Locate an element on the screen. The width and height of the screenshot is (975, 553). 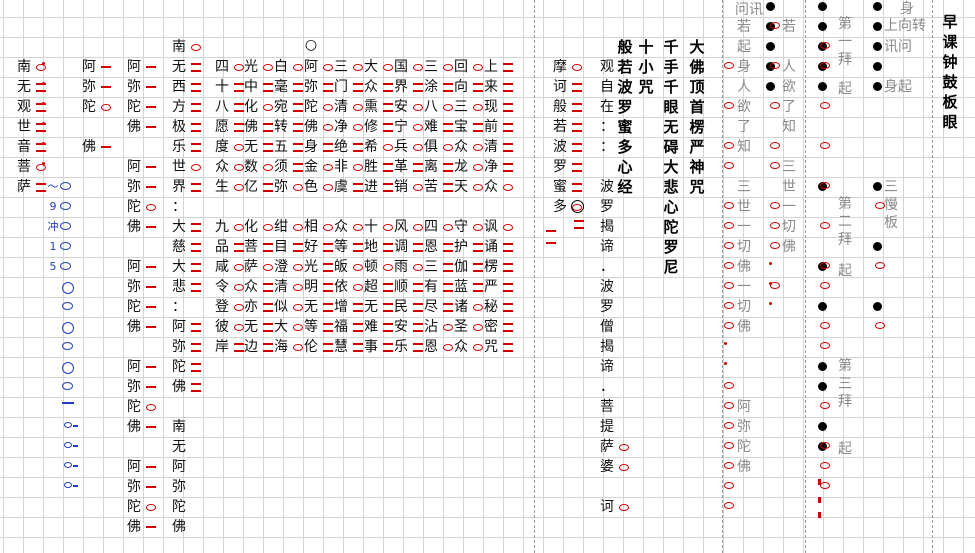
chant-column-c18: 般若波罗蜜多心经 is located at coordinates (625, 117).